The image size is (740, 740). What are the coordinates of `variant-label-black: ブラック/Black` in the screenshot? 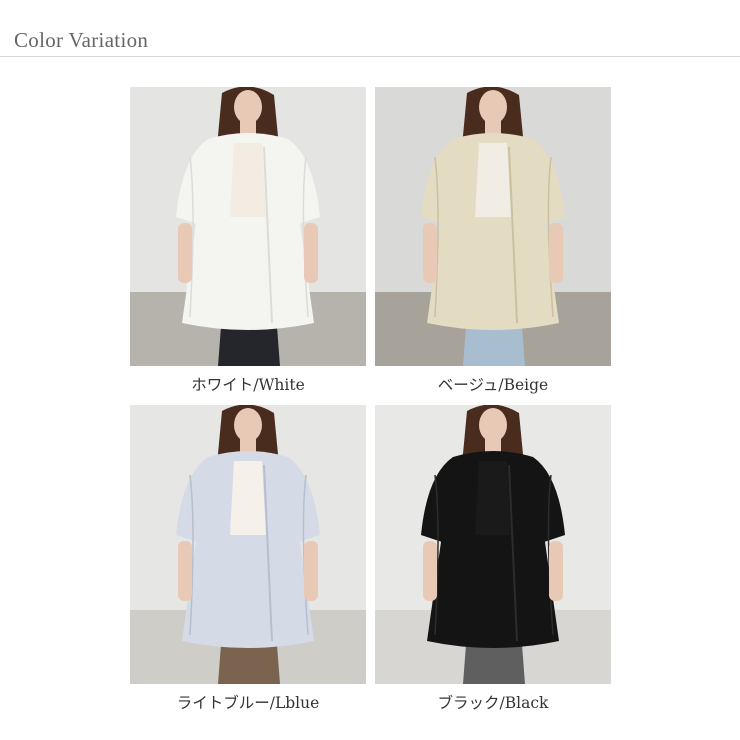 It's located at (493, 703).